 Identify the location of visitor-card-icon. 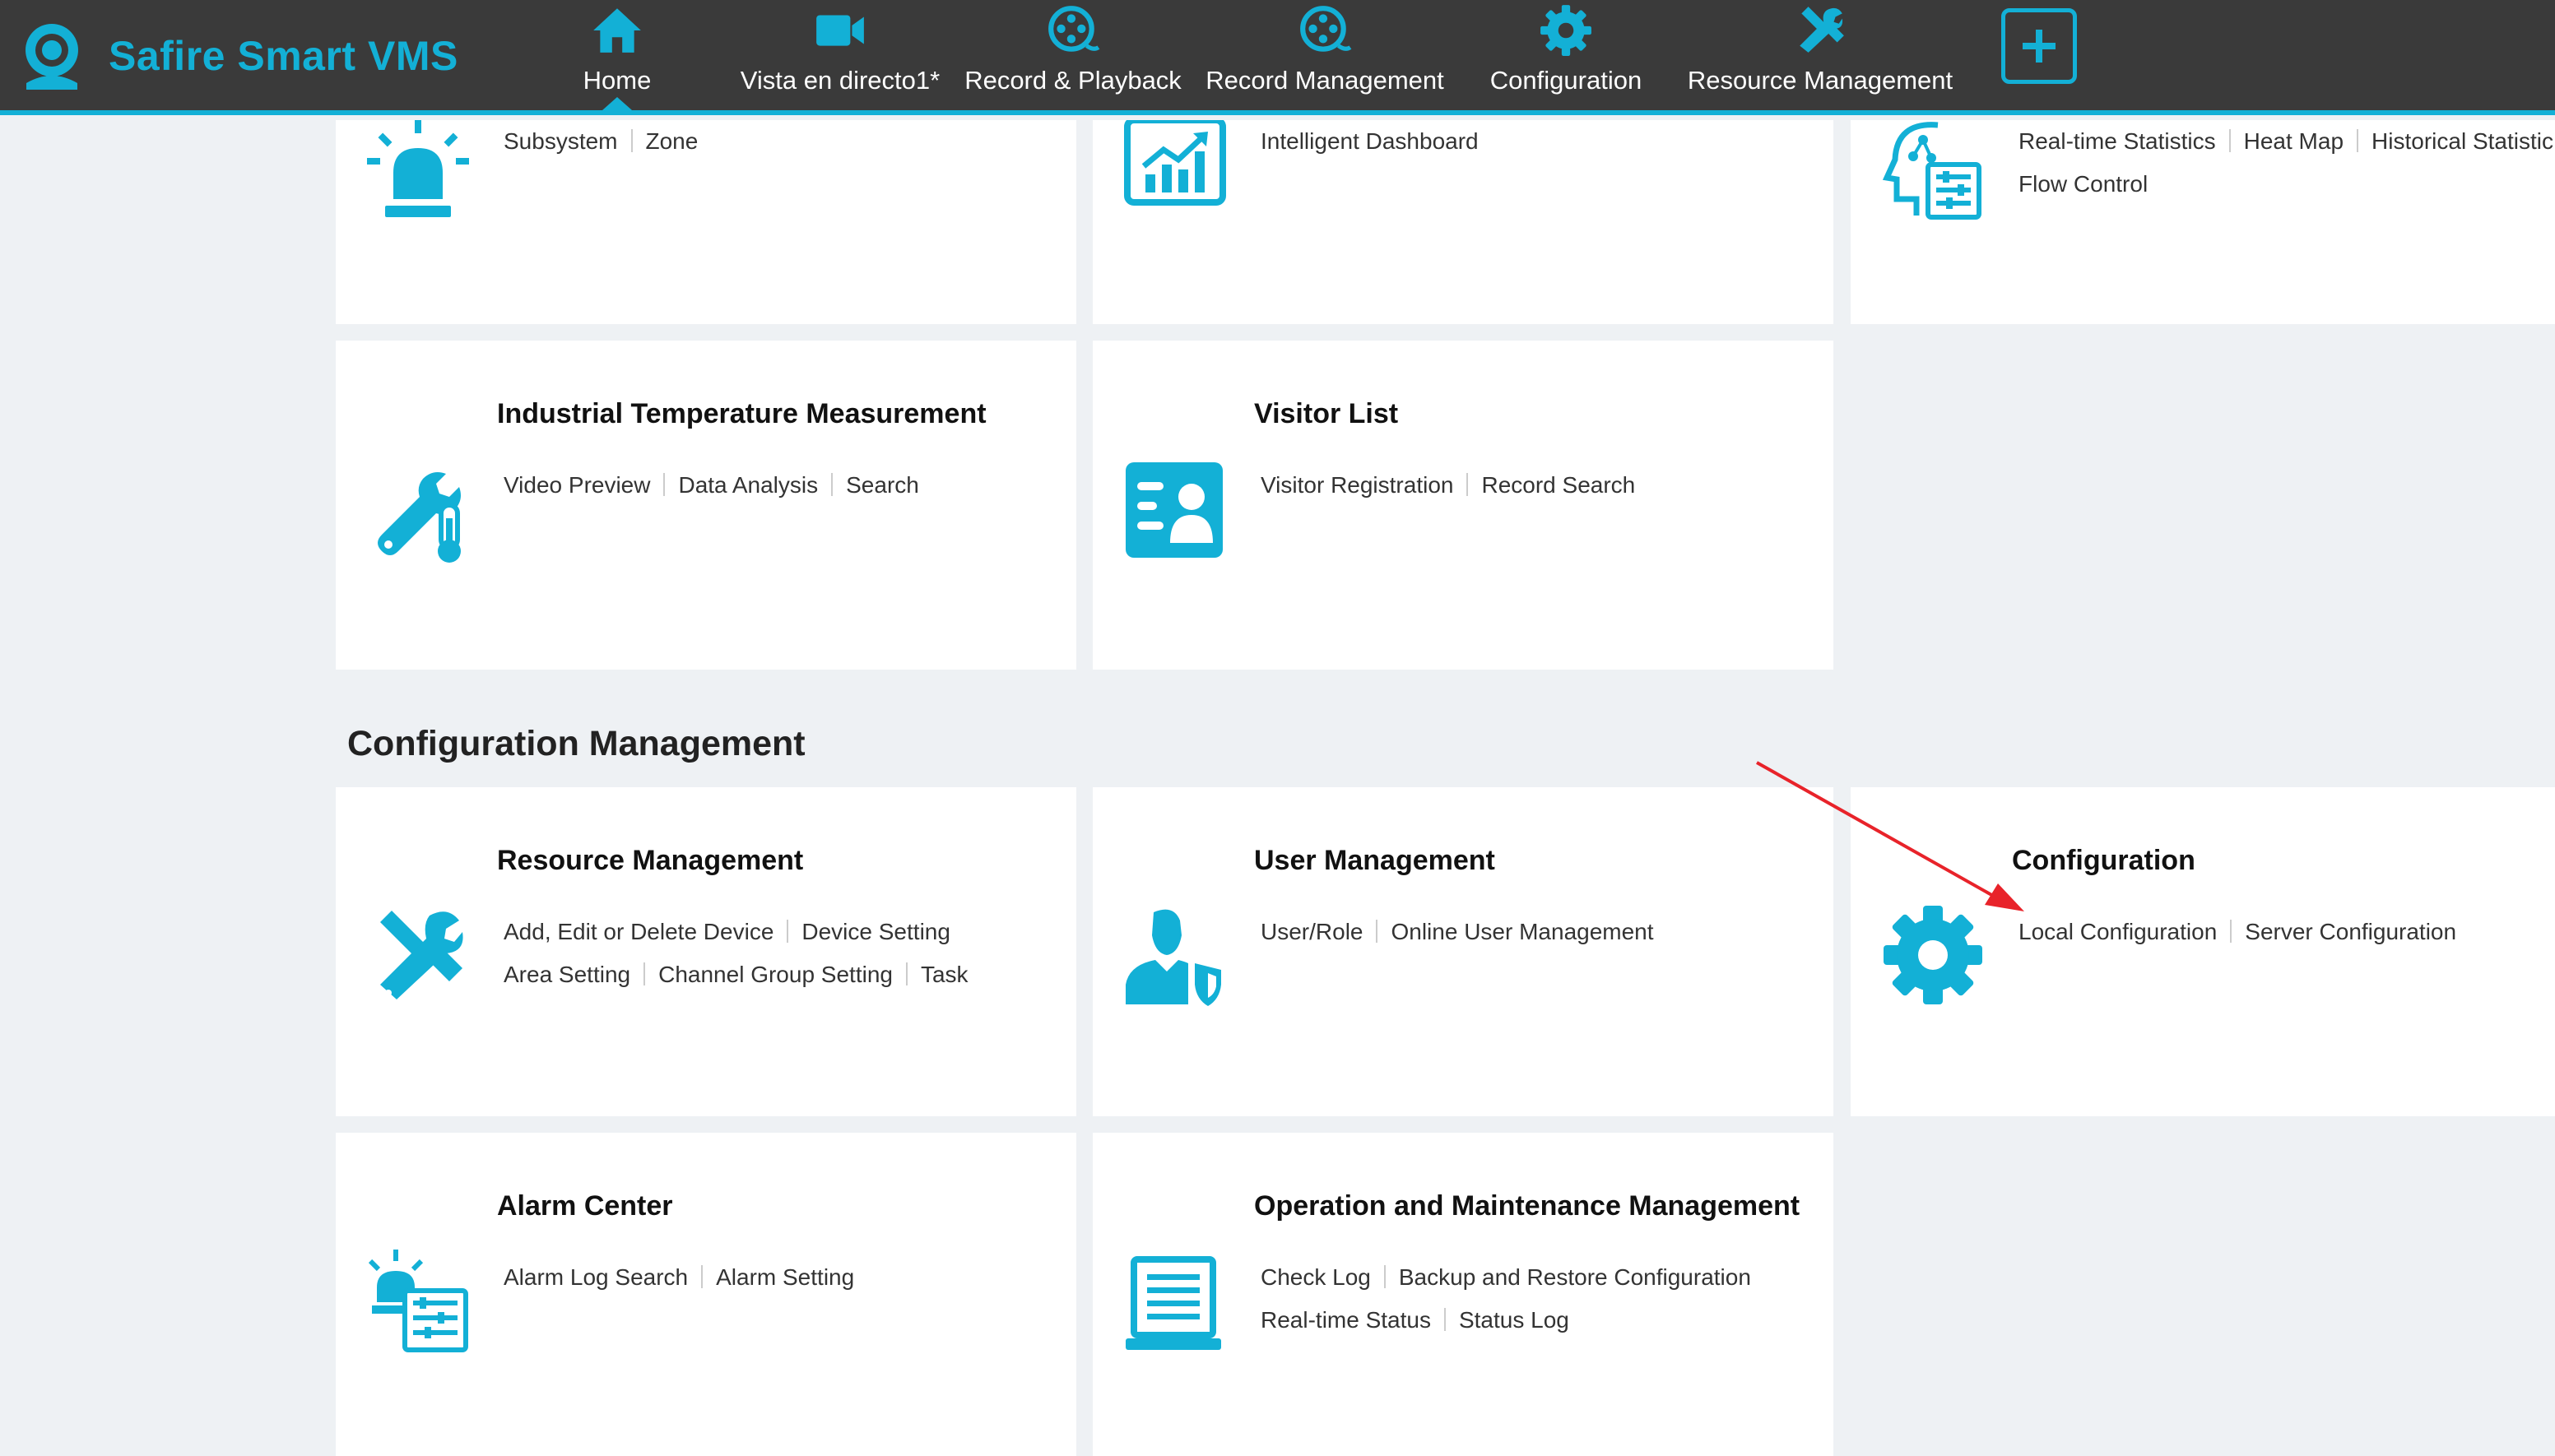
(1175, 510).